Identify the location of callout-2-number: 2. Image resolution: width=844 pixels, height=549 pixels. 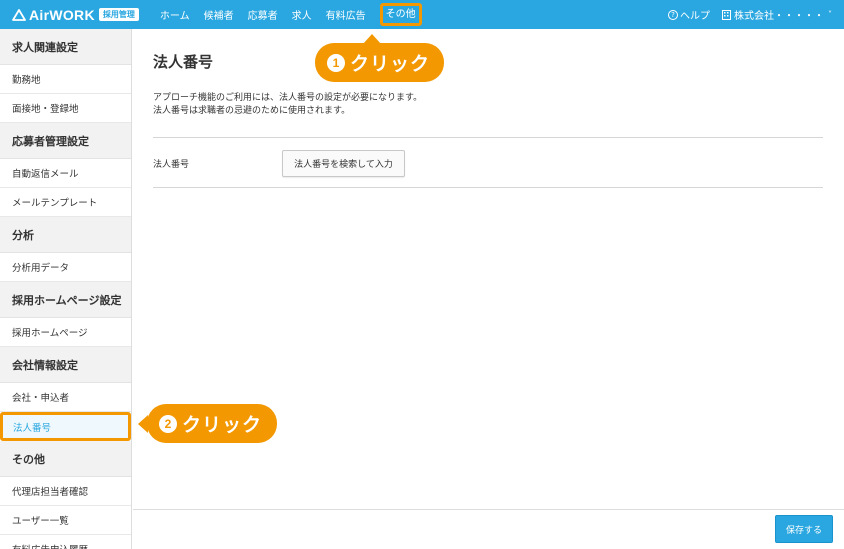
(168, 423).